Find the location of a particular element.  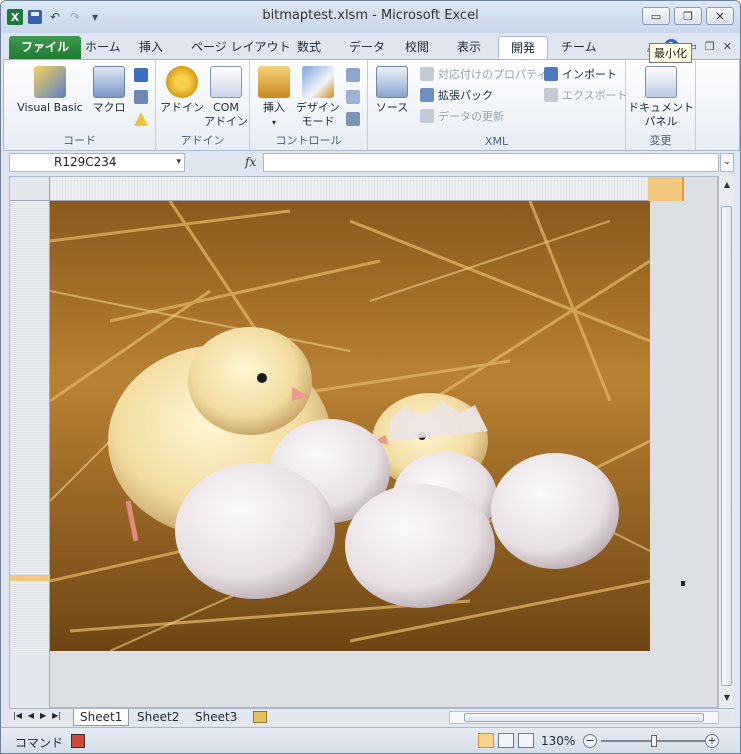

xml-source-icon is located at coordinates (392, 82).